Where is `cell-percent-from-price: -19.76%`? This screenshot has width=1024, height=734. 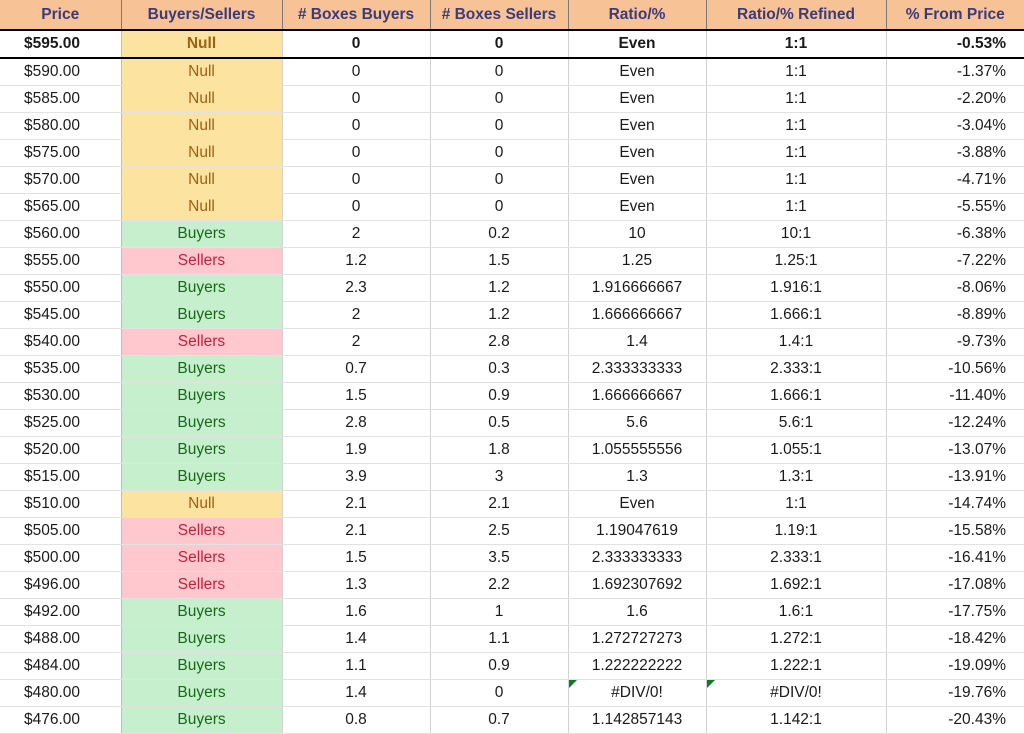
cell-percent-from-price: -19.76% is located at coordinates (955, 693).